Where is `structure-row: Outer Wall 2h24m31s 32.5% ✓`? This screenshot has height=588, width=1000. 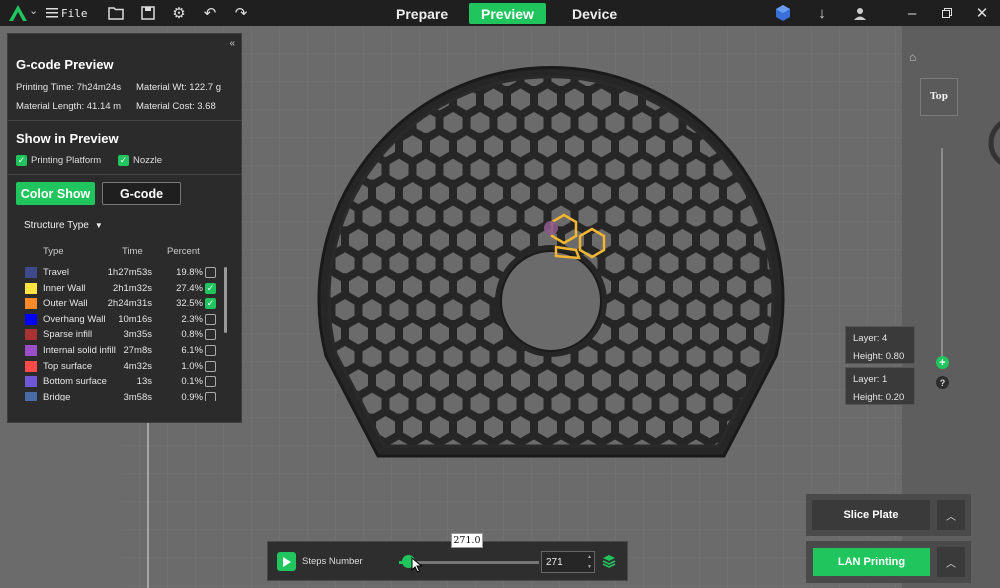
structure-row: Outer Wall 2h24m31s 32.5% ✓ is located at coordinates (124, 304).